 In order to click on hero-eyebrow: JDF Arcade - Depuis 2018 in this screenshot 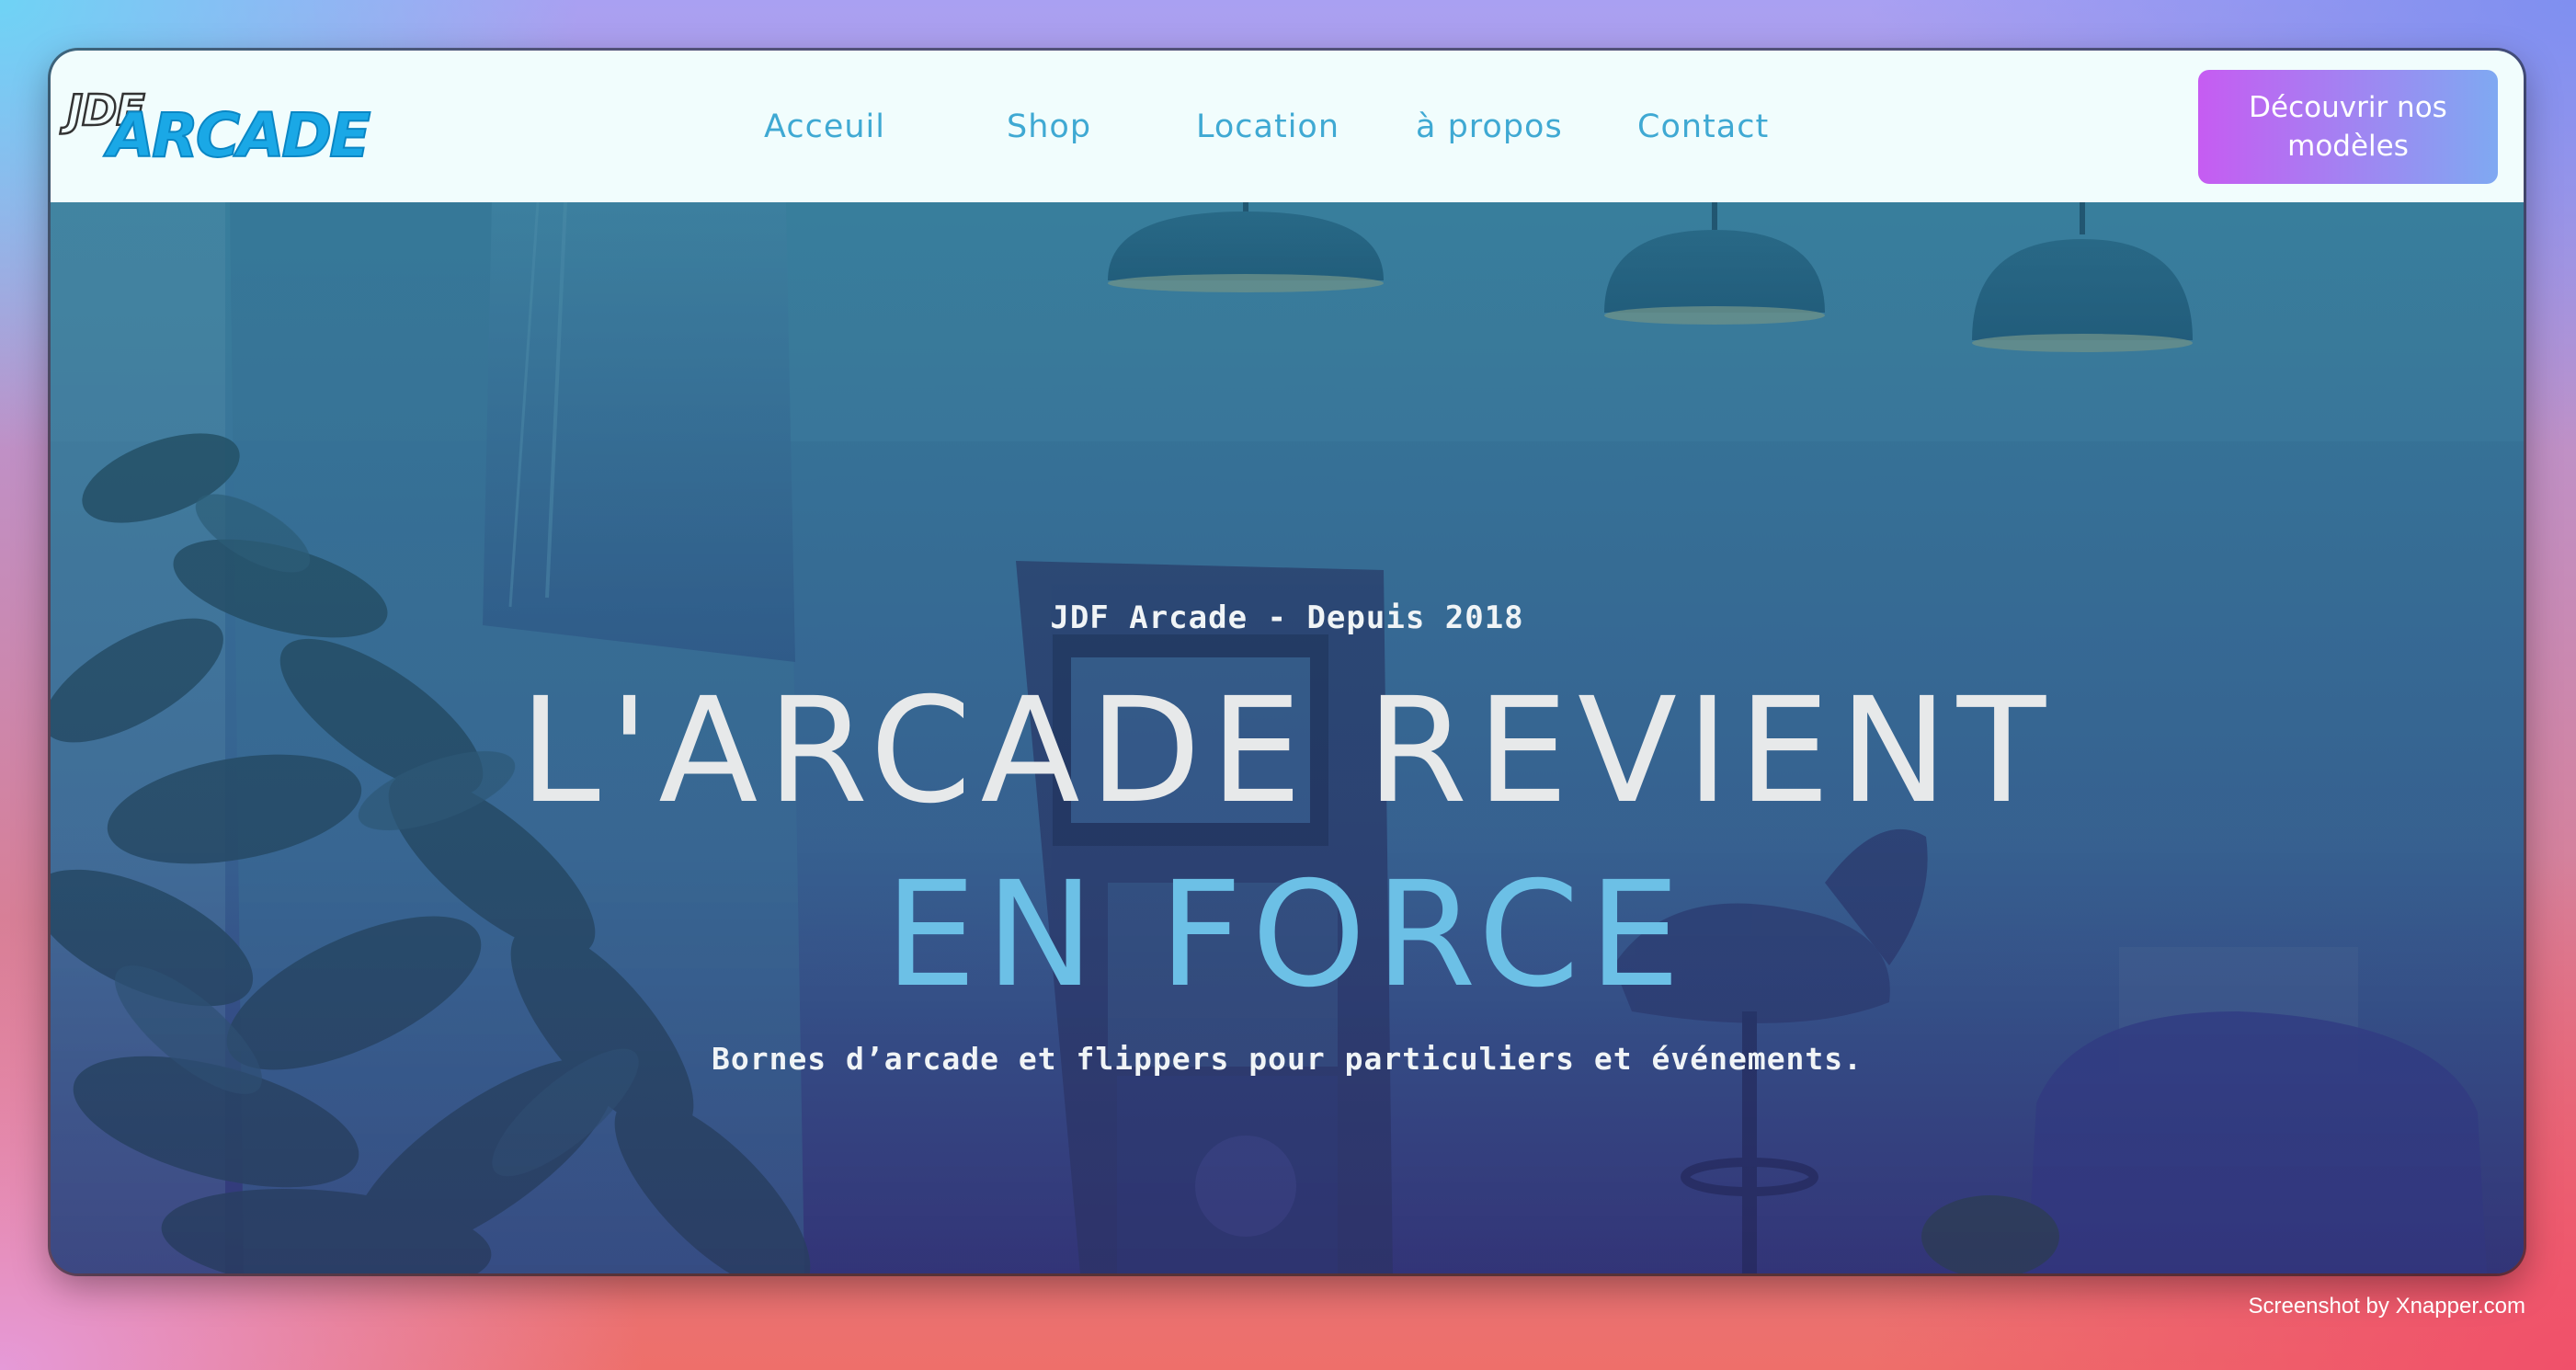, I will do `click(1287, 617)`.